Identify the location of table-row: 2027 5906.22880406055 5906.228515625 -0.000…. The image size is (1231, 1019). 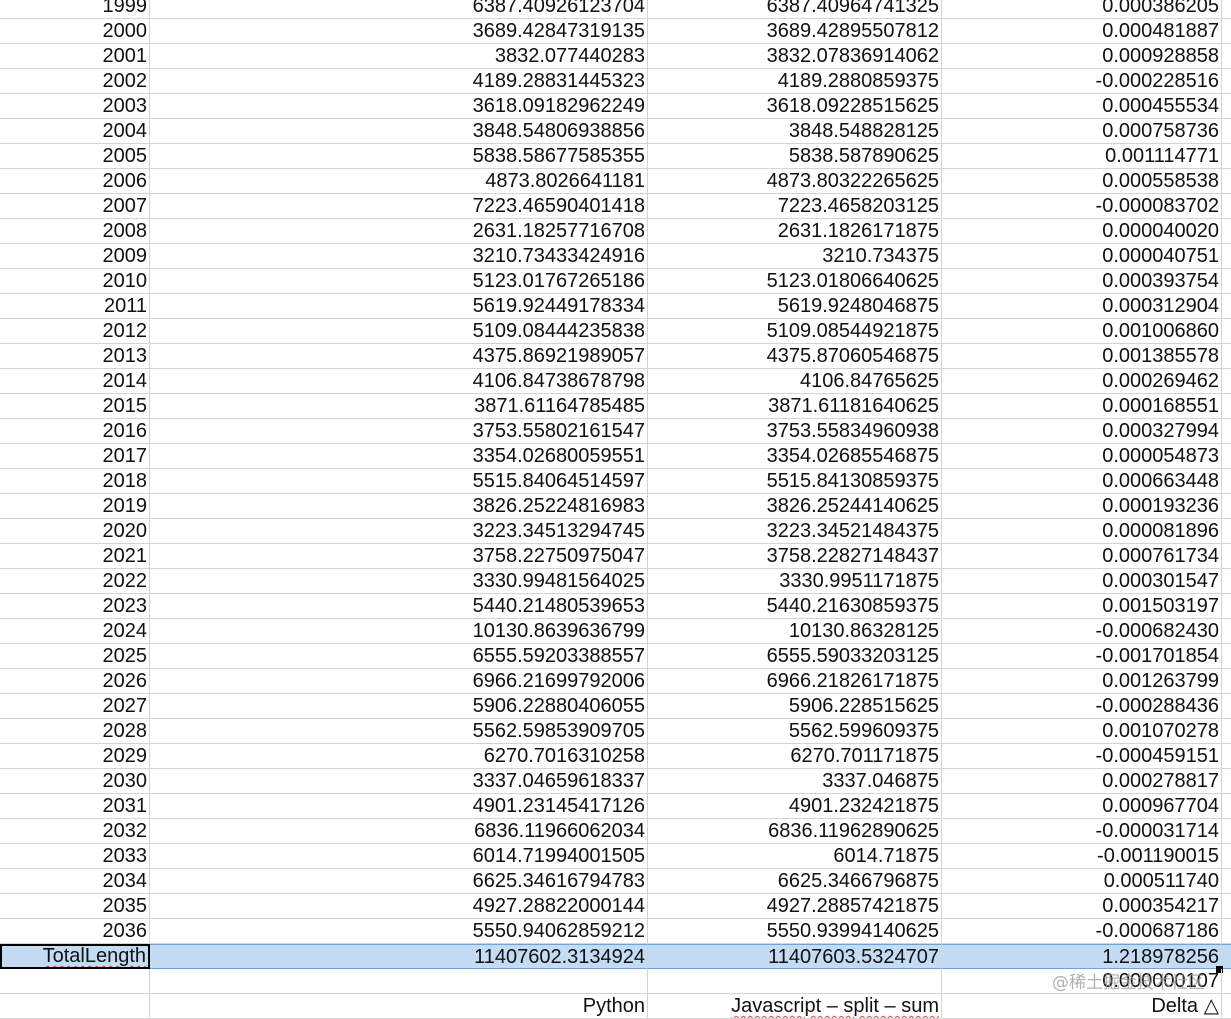
(615, 706).